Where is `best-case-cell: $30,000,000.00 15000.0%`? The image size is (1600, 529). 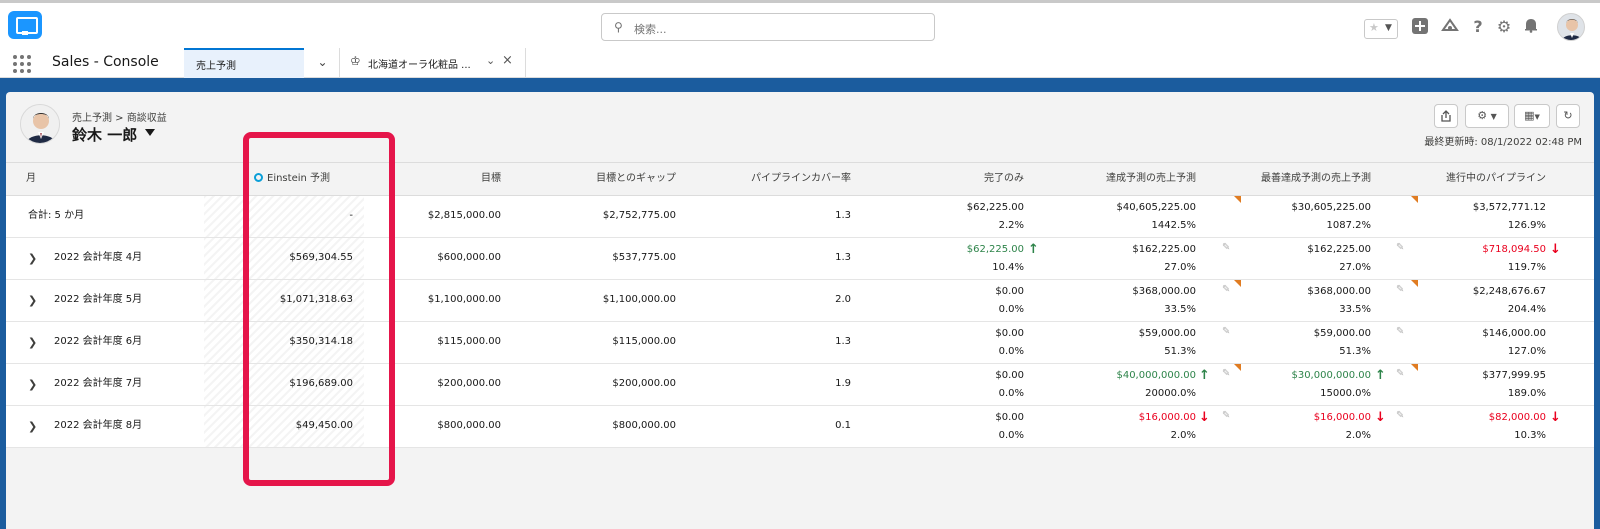
best-case-cell: $30,000,000.00 15000.0% is located at coordinates (1291, 384).